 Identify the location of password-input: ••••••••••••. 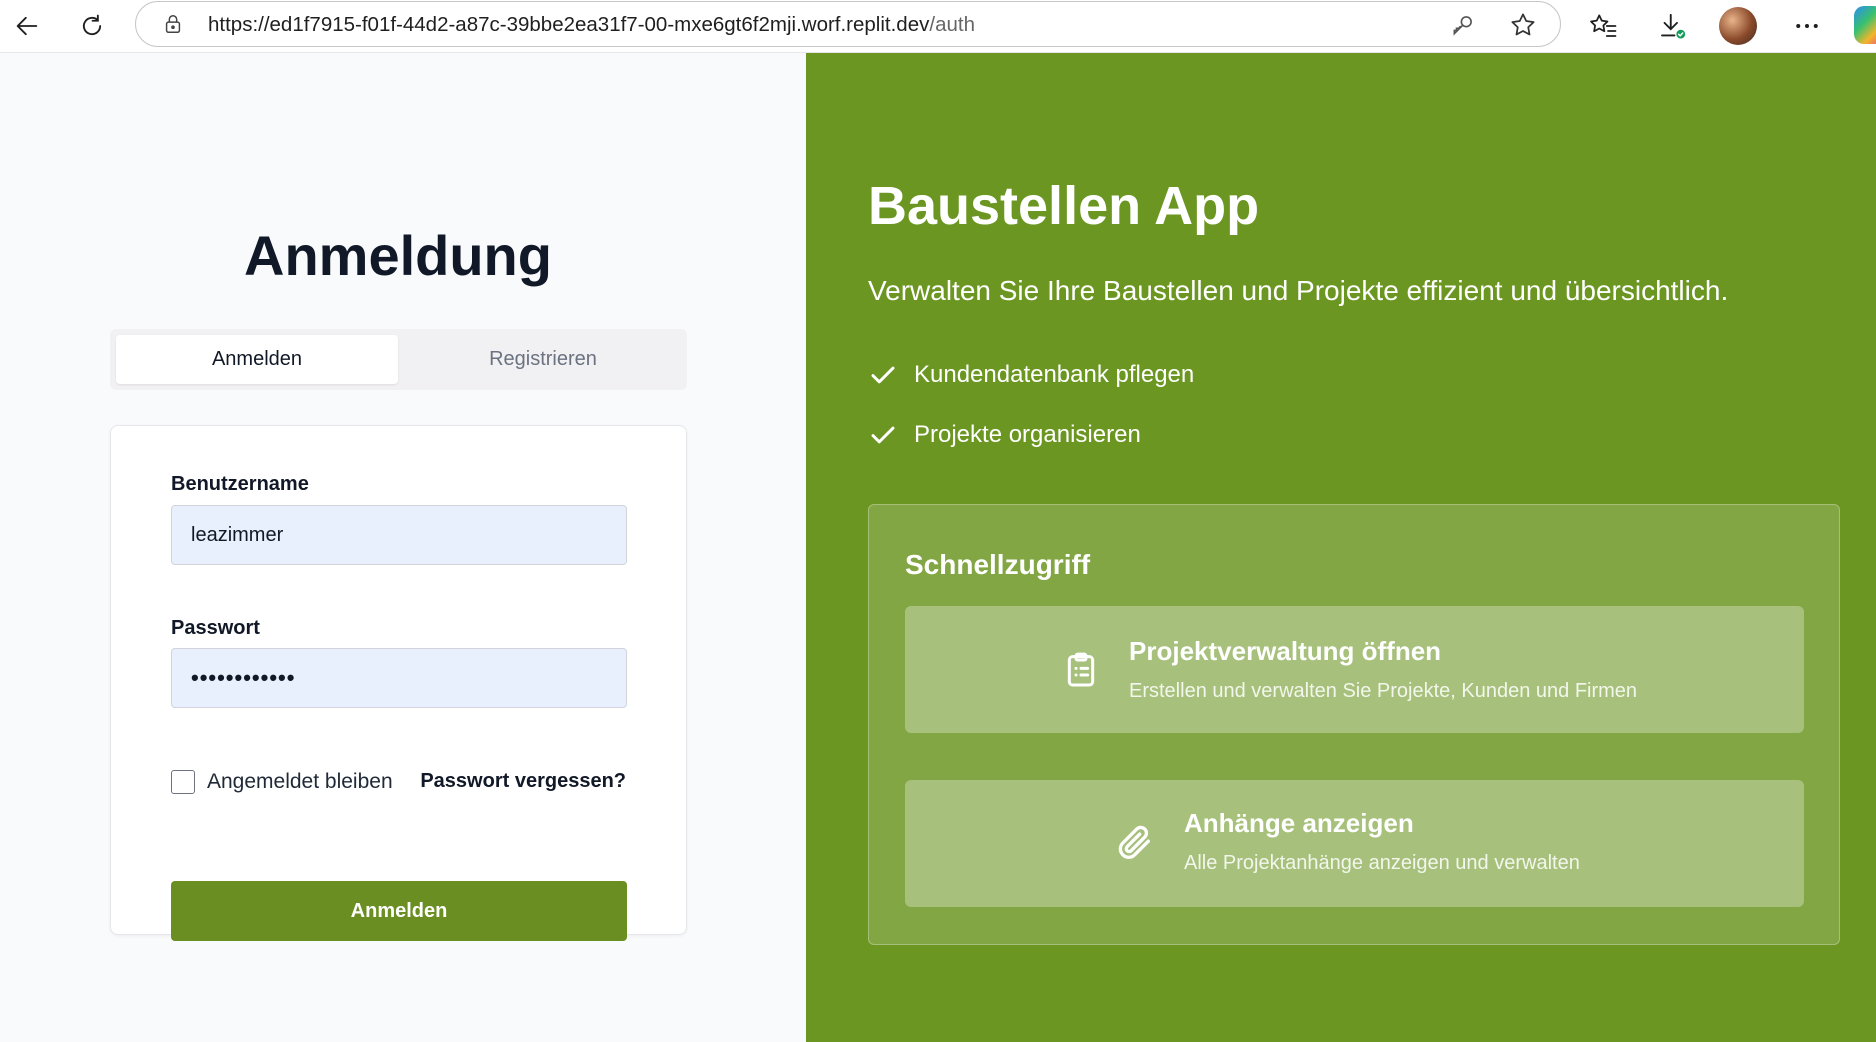
(399, 678).